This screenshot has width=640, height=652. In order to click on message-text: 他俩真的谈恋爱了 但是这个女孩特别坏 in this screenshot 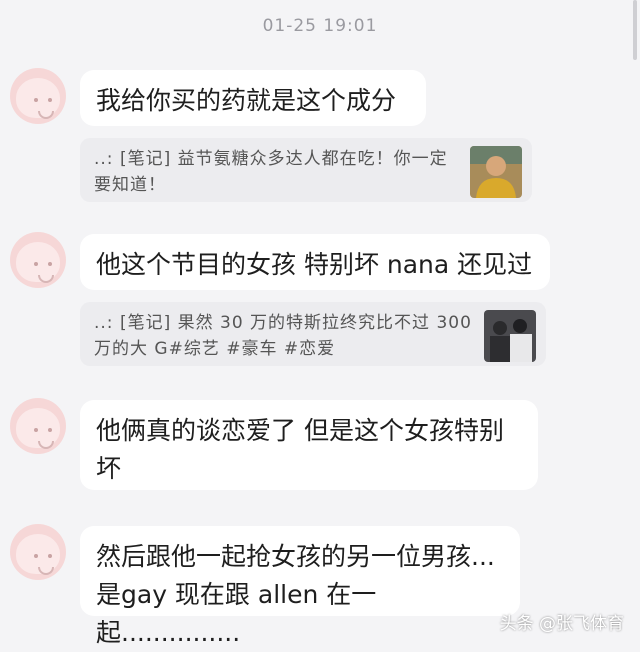, I will do `click(300, 449)`.